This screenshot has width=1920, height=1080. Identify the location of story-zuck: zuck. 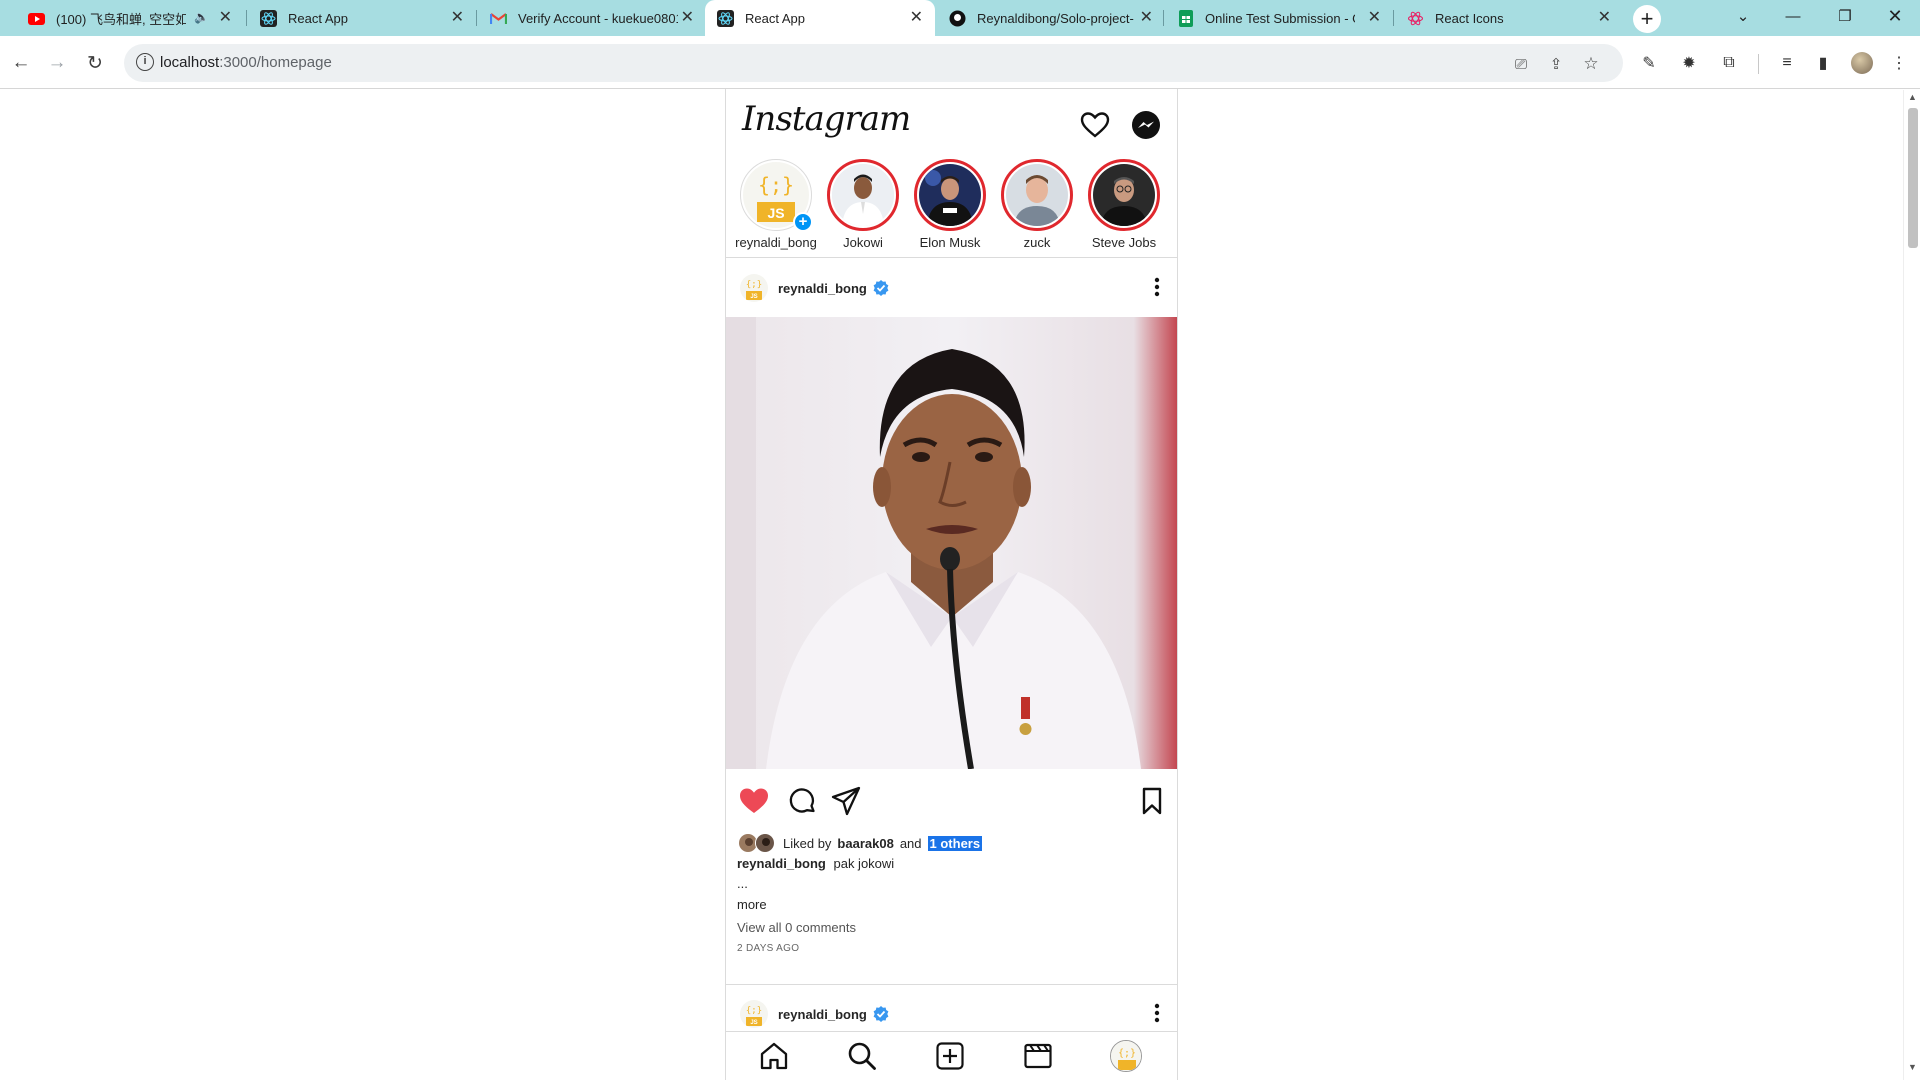
(1037, 204).